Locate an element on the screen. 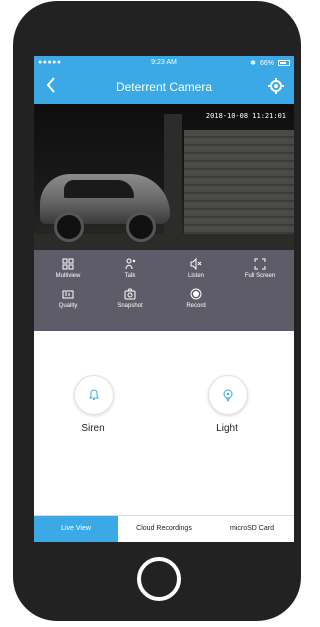  home-button is located at coordinates (159, 579).